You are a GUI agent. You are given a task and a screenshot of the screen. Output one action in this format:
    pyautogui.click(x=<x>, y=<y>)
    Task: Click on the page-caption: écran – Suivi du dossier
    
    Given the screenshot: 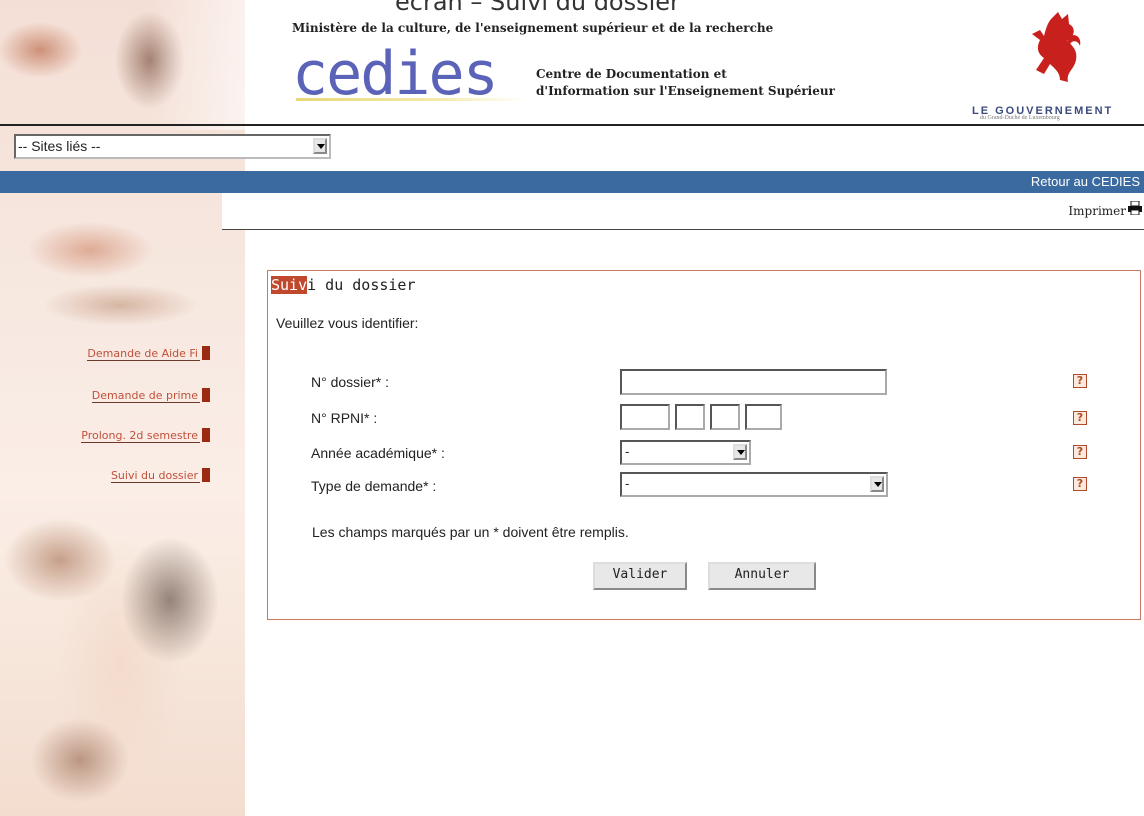 What is the action you would take?
    pyautogui.click(x=537, y=8)
    